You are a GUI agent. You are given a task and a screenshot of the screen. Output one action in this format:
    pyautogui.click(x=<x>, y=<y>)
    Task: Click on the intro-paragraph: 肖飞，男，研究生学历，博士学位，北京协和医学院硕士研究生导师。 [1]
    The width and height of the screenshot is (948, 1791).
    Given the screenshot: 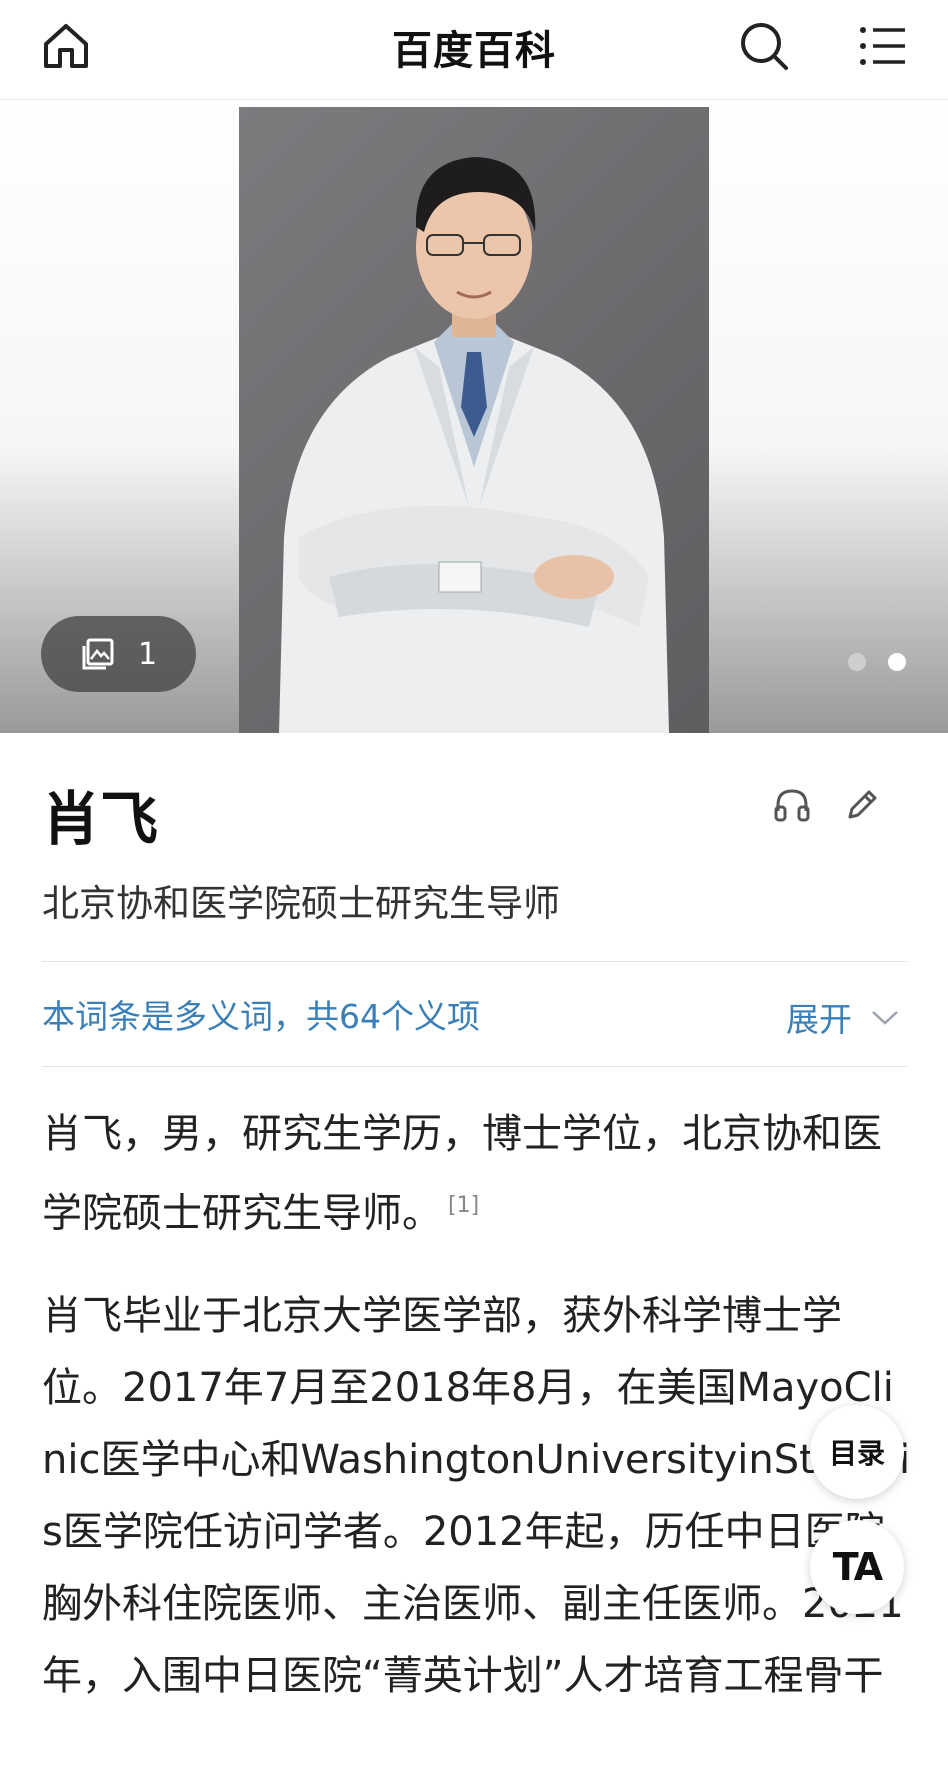 What is the action you would take?
    pyautogui.click(x=477, y=1173)
    